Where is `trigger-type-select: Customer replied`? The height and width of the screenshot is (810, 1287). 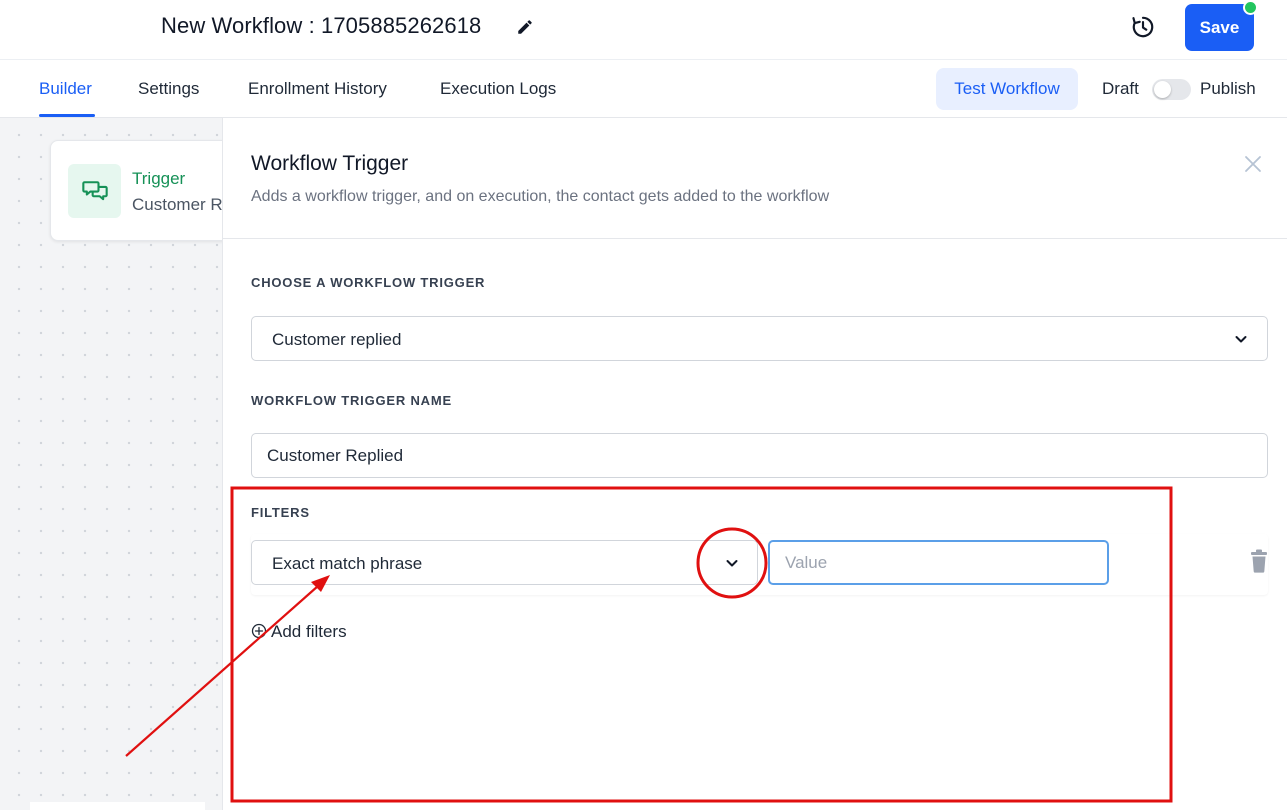
trigger-type-select: Customer replied is located at coordinates (759, 338).